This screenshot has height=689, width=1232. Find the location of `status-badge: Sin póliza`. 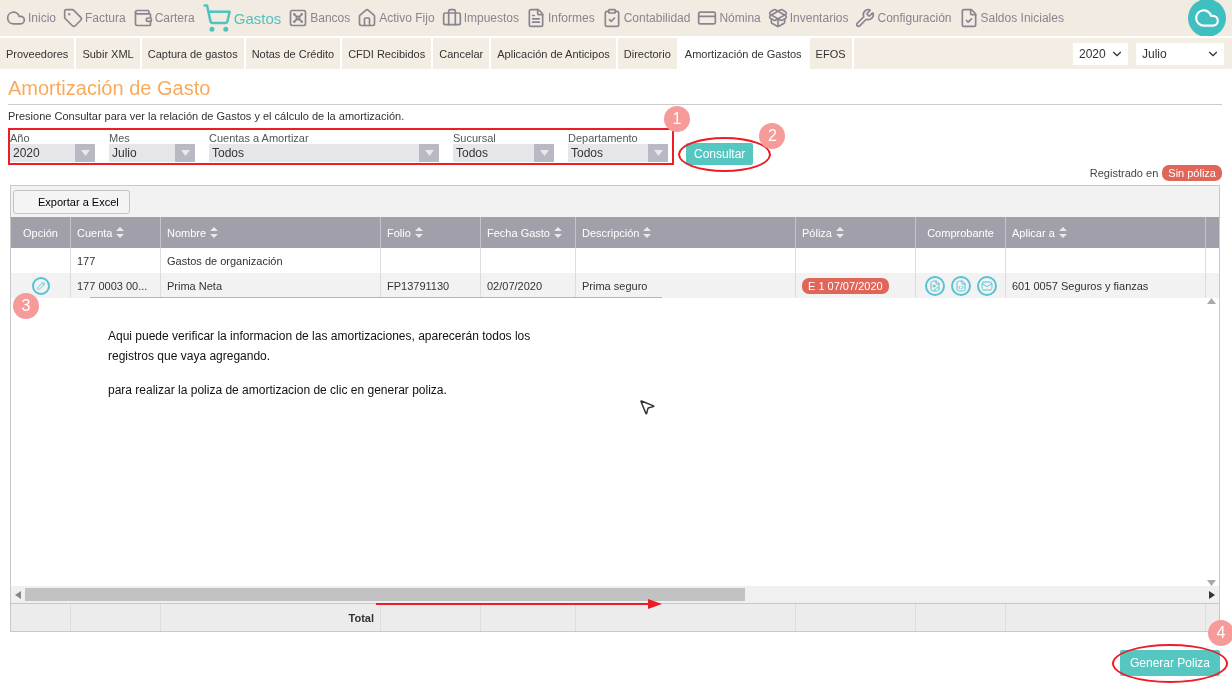

status-badge: Sin póliza is located at coordinates (1192, 173).